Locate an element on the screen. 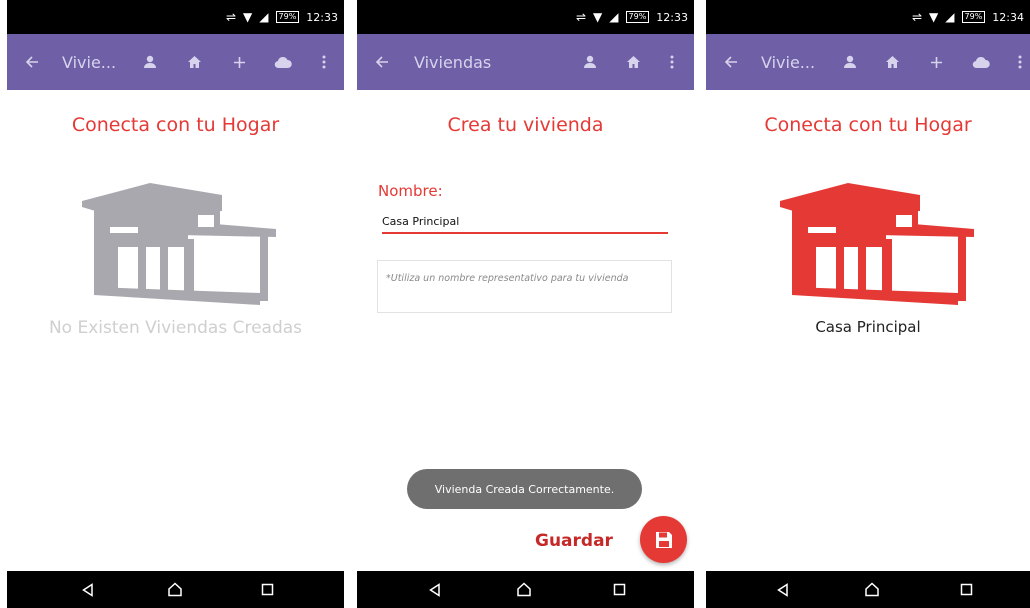  house-placeholder-icon is located at coordinates (179, 244).